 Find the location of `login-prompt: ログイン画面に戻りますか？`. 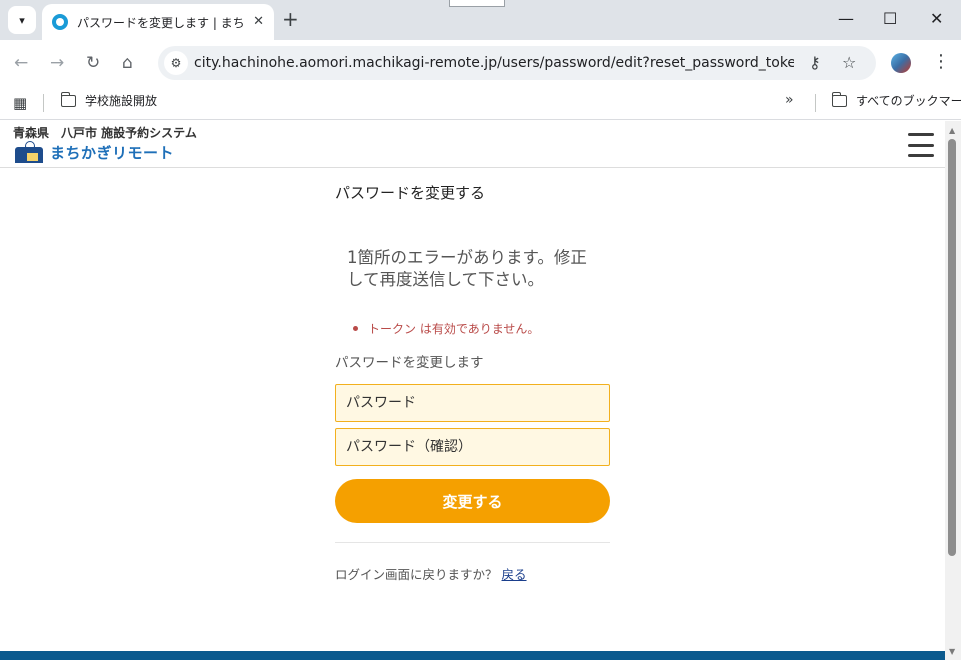

login-prompt: ログイン画面に戻りますか？ is located at coordinates (416, 574).